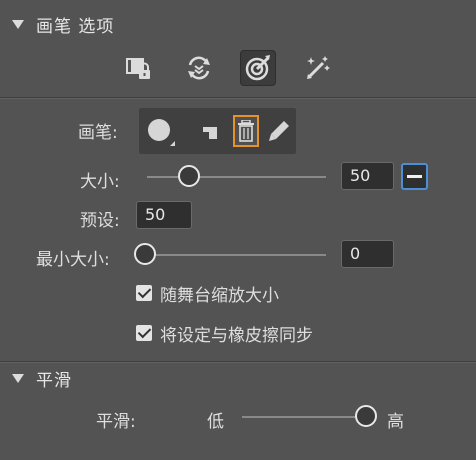 The width and height of the screenshot is (476, 460). I want to click on section-divider, so click(238, 98).